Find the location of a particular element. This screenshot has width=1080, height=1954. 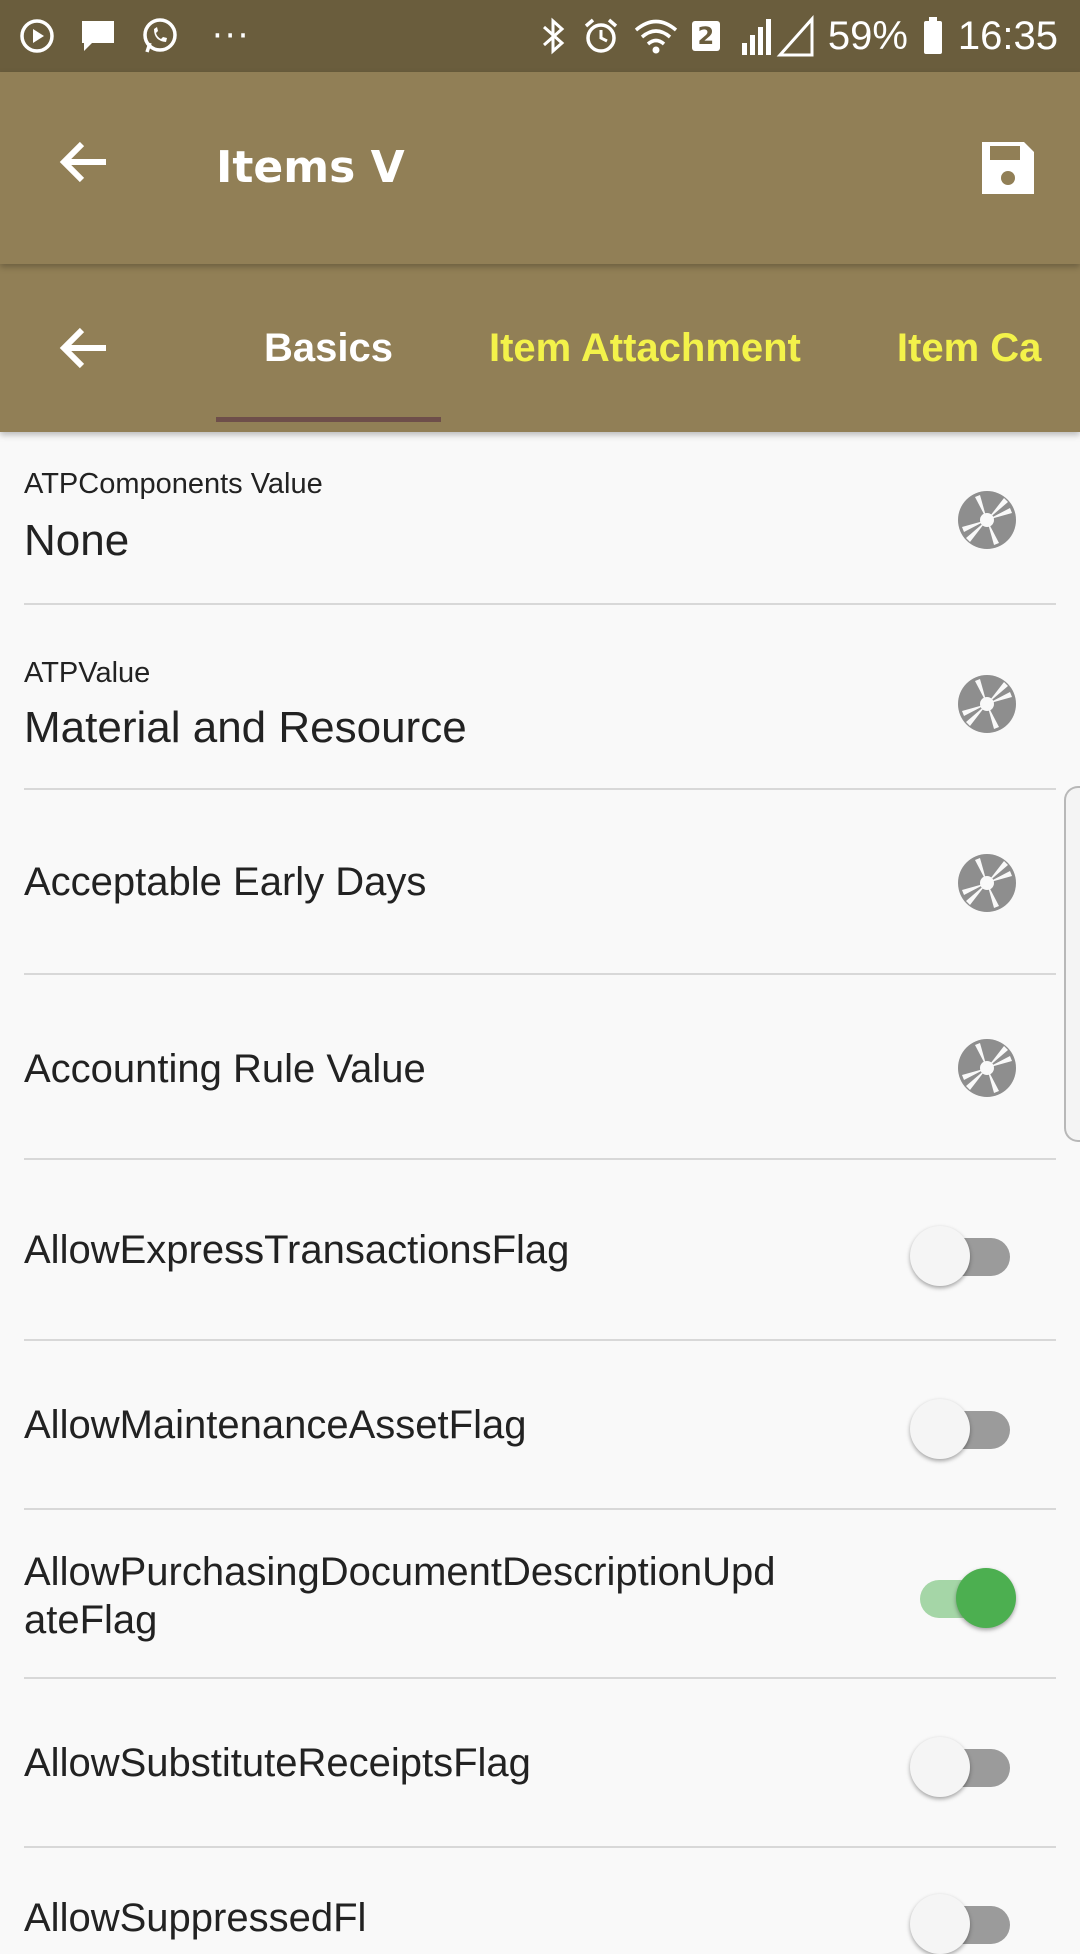

tab-item-attachment: Item Attachment is located at coordinates (645, 348).